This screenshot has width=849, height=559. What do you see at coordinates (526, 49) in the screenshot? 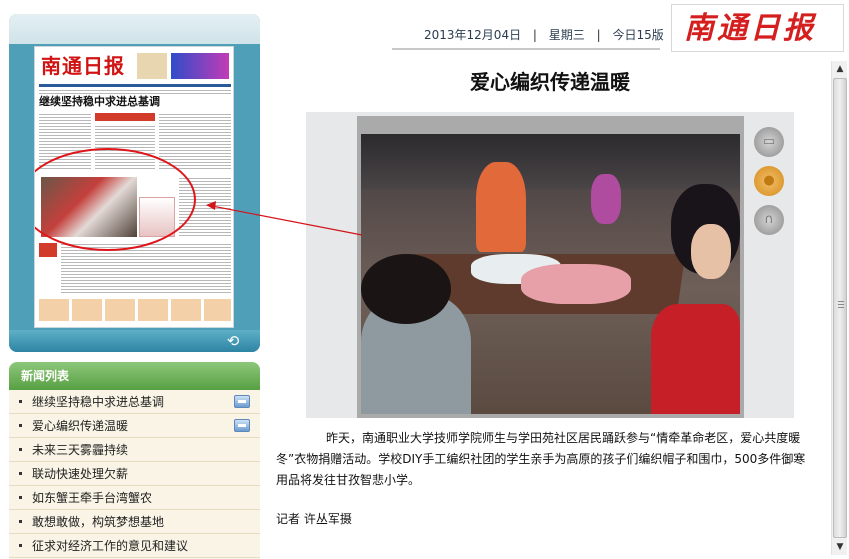
I see `header-divider` at bounding box center [526, 49].